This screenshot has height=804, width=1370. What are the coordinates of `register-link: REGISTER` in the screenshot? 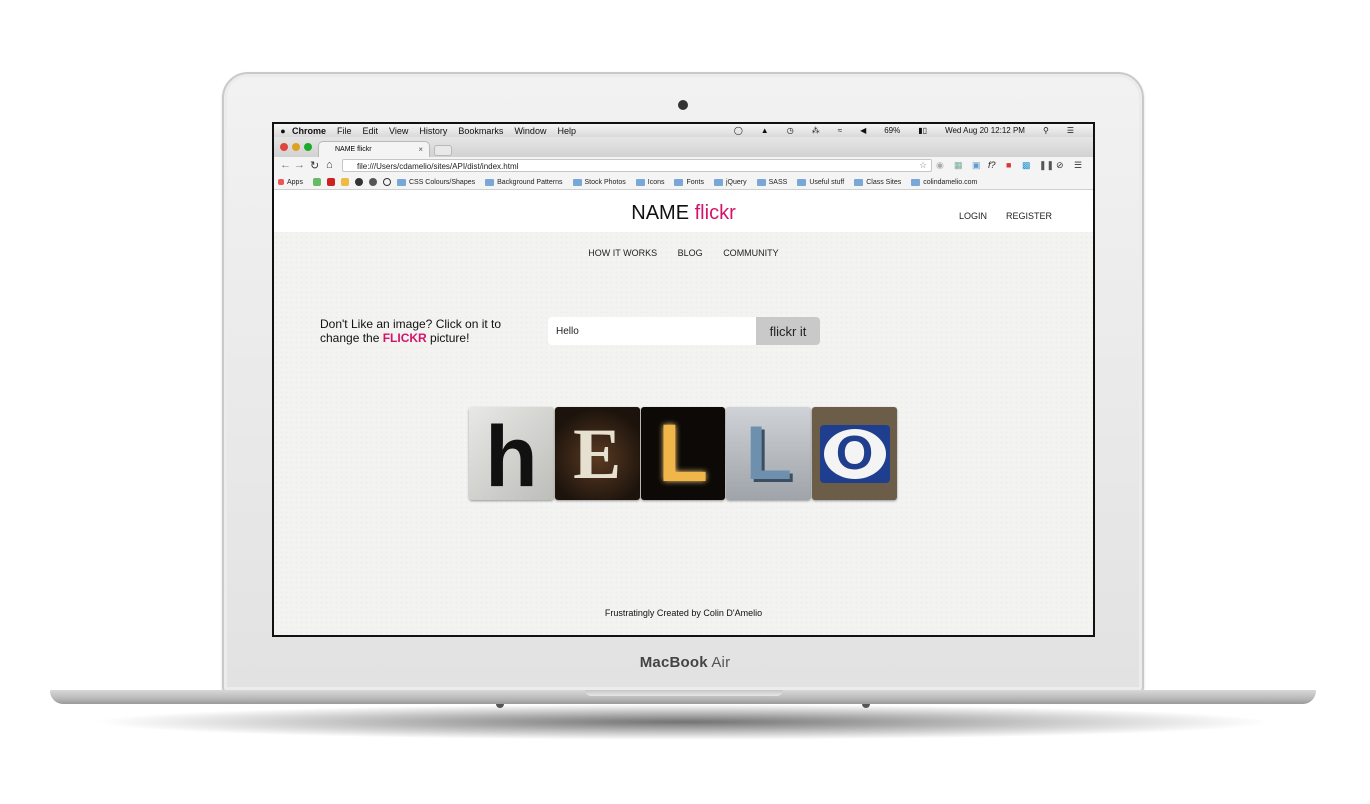 It's located at (1029, 216).